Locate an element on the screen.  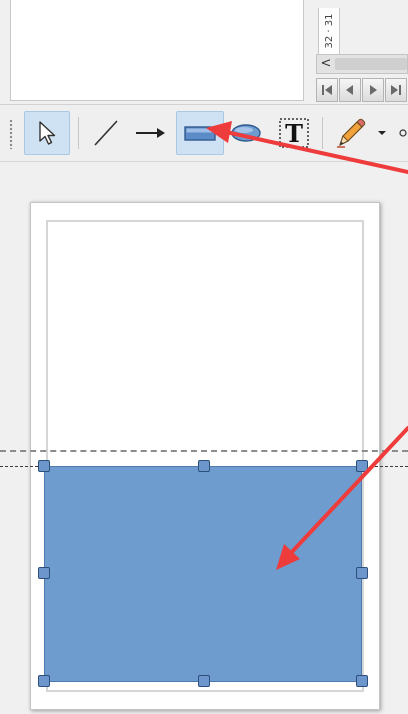
resize-handle-top-right is located at coordinates (362, 466).